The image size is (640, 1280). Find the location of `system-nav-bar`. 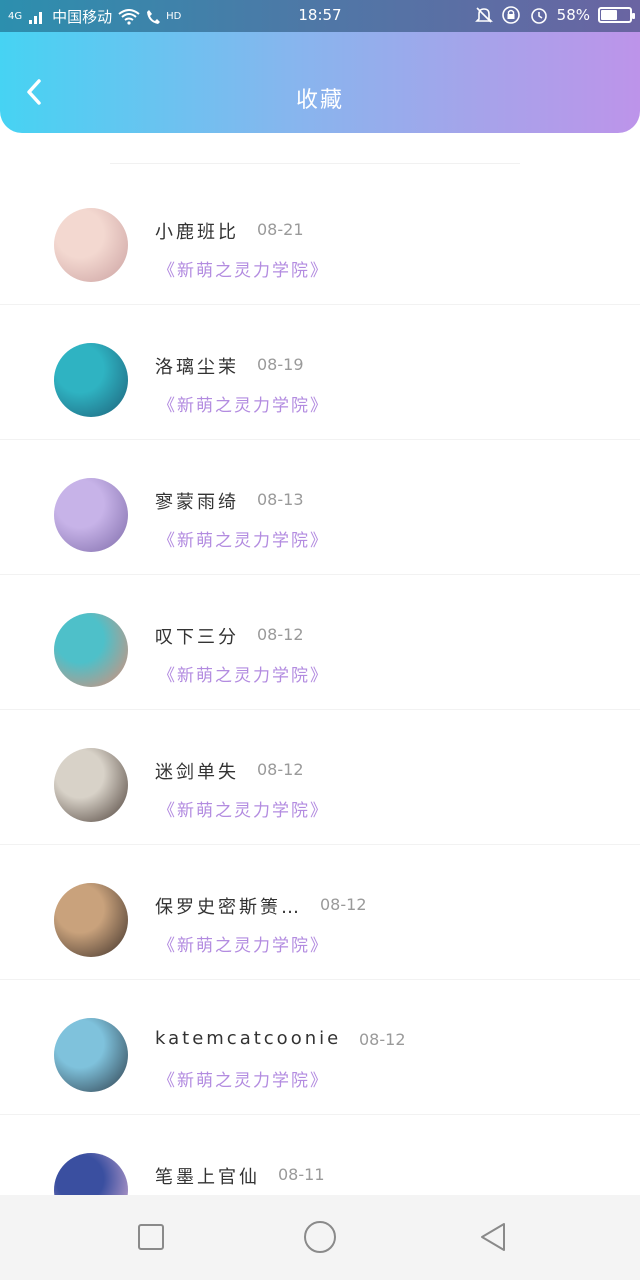

system-nav-bar is located at coordinates (320, 1237).